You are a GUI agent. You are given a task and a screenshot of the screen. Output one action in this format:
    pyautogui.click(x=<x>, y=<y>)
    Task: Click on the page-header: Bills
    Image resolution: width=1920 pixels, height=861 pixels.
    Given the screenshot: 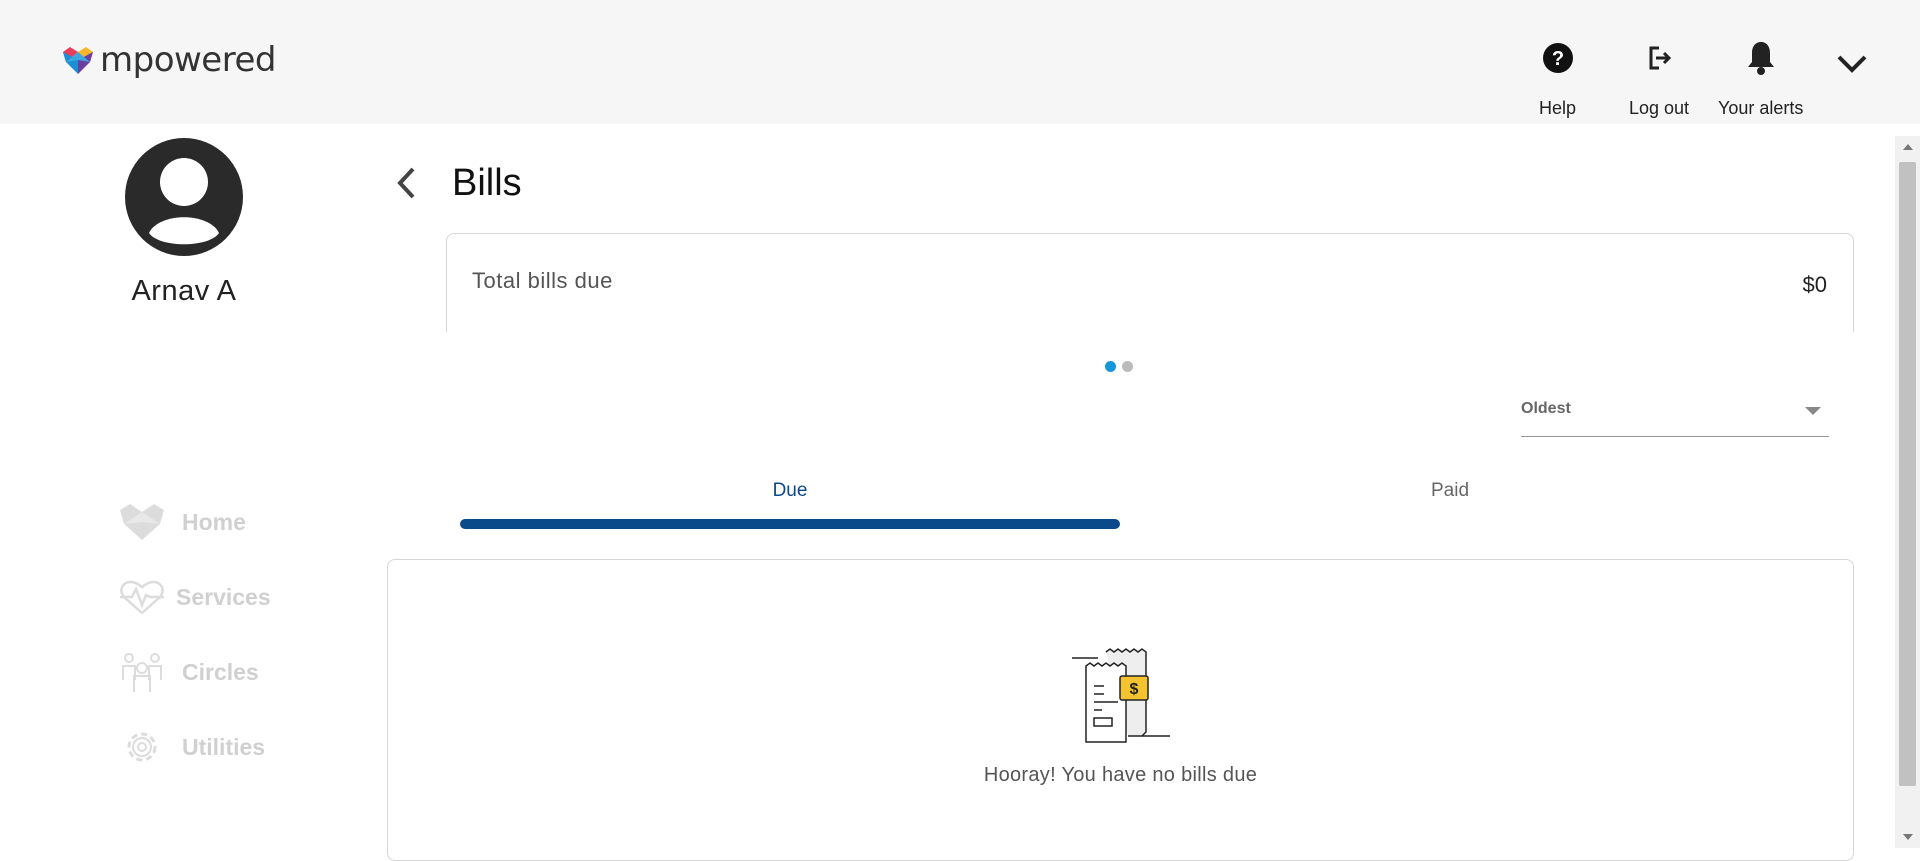 What is the action you would take?
    pyautogui.click(x=455, y=183)
    